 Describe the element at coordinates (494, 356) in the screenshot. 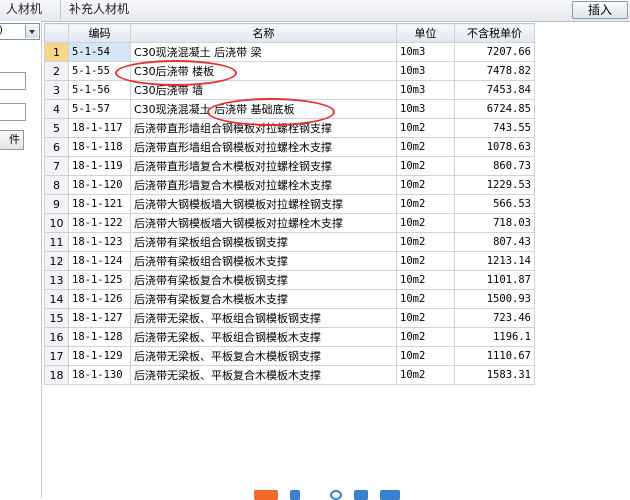

I see `row-price: 1110.67` at that location.